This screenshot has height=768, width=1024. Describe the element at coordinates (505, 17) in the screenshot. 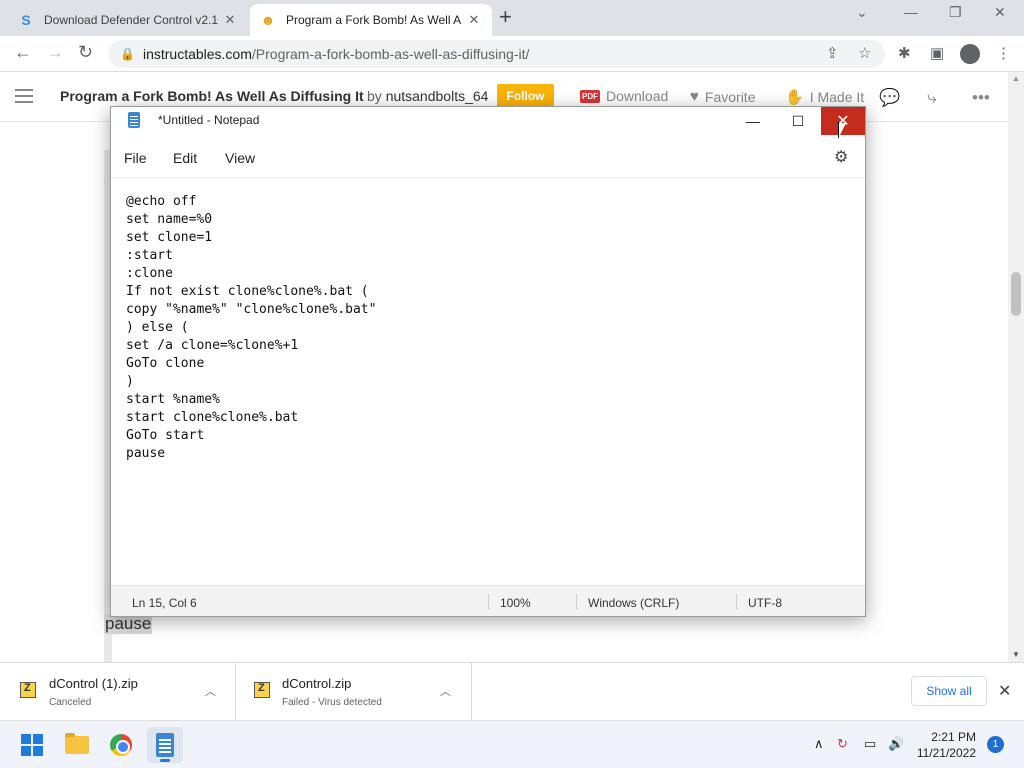

I see `new-tab-button: +` at that location.